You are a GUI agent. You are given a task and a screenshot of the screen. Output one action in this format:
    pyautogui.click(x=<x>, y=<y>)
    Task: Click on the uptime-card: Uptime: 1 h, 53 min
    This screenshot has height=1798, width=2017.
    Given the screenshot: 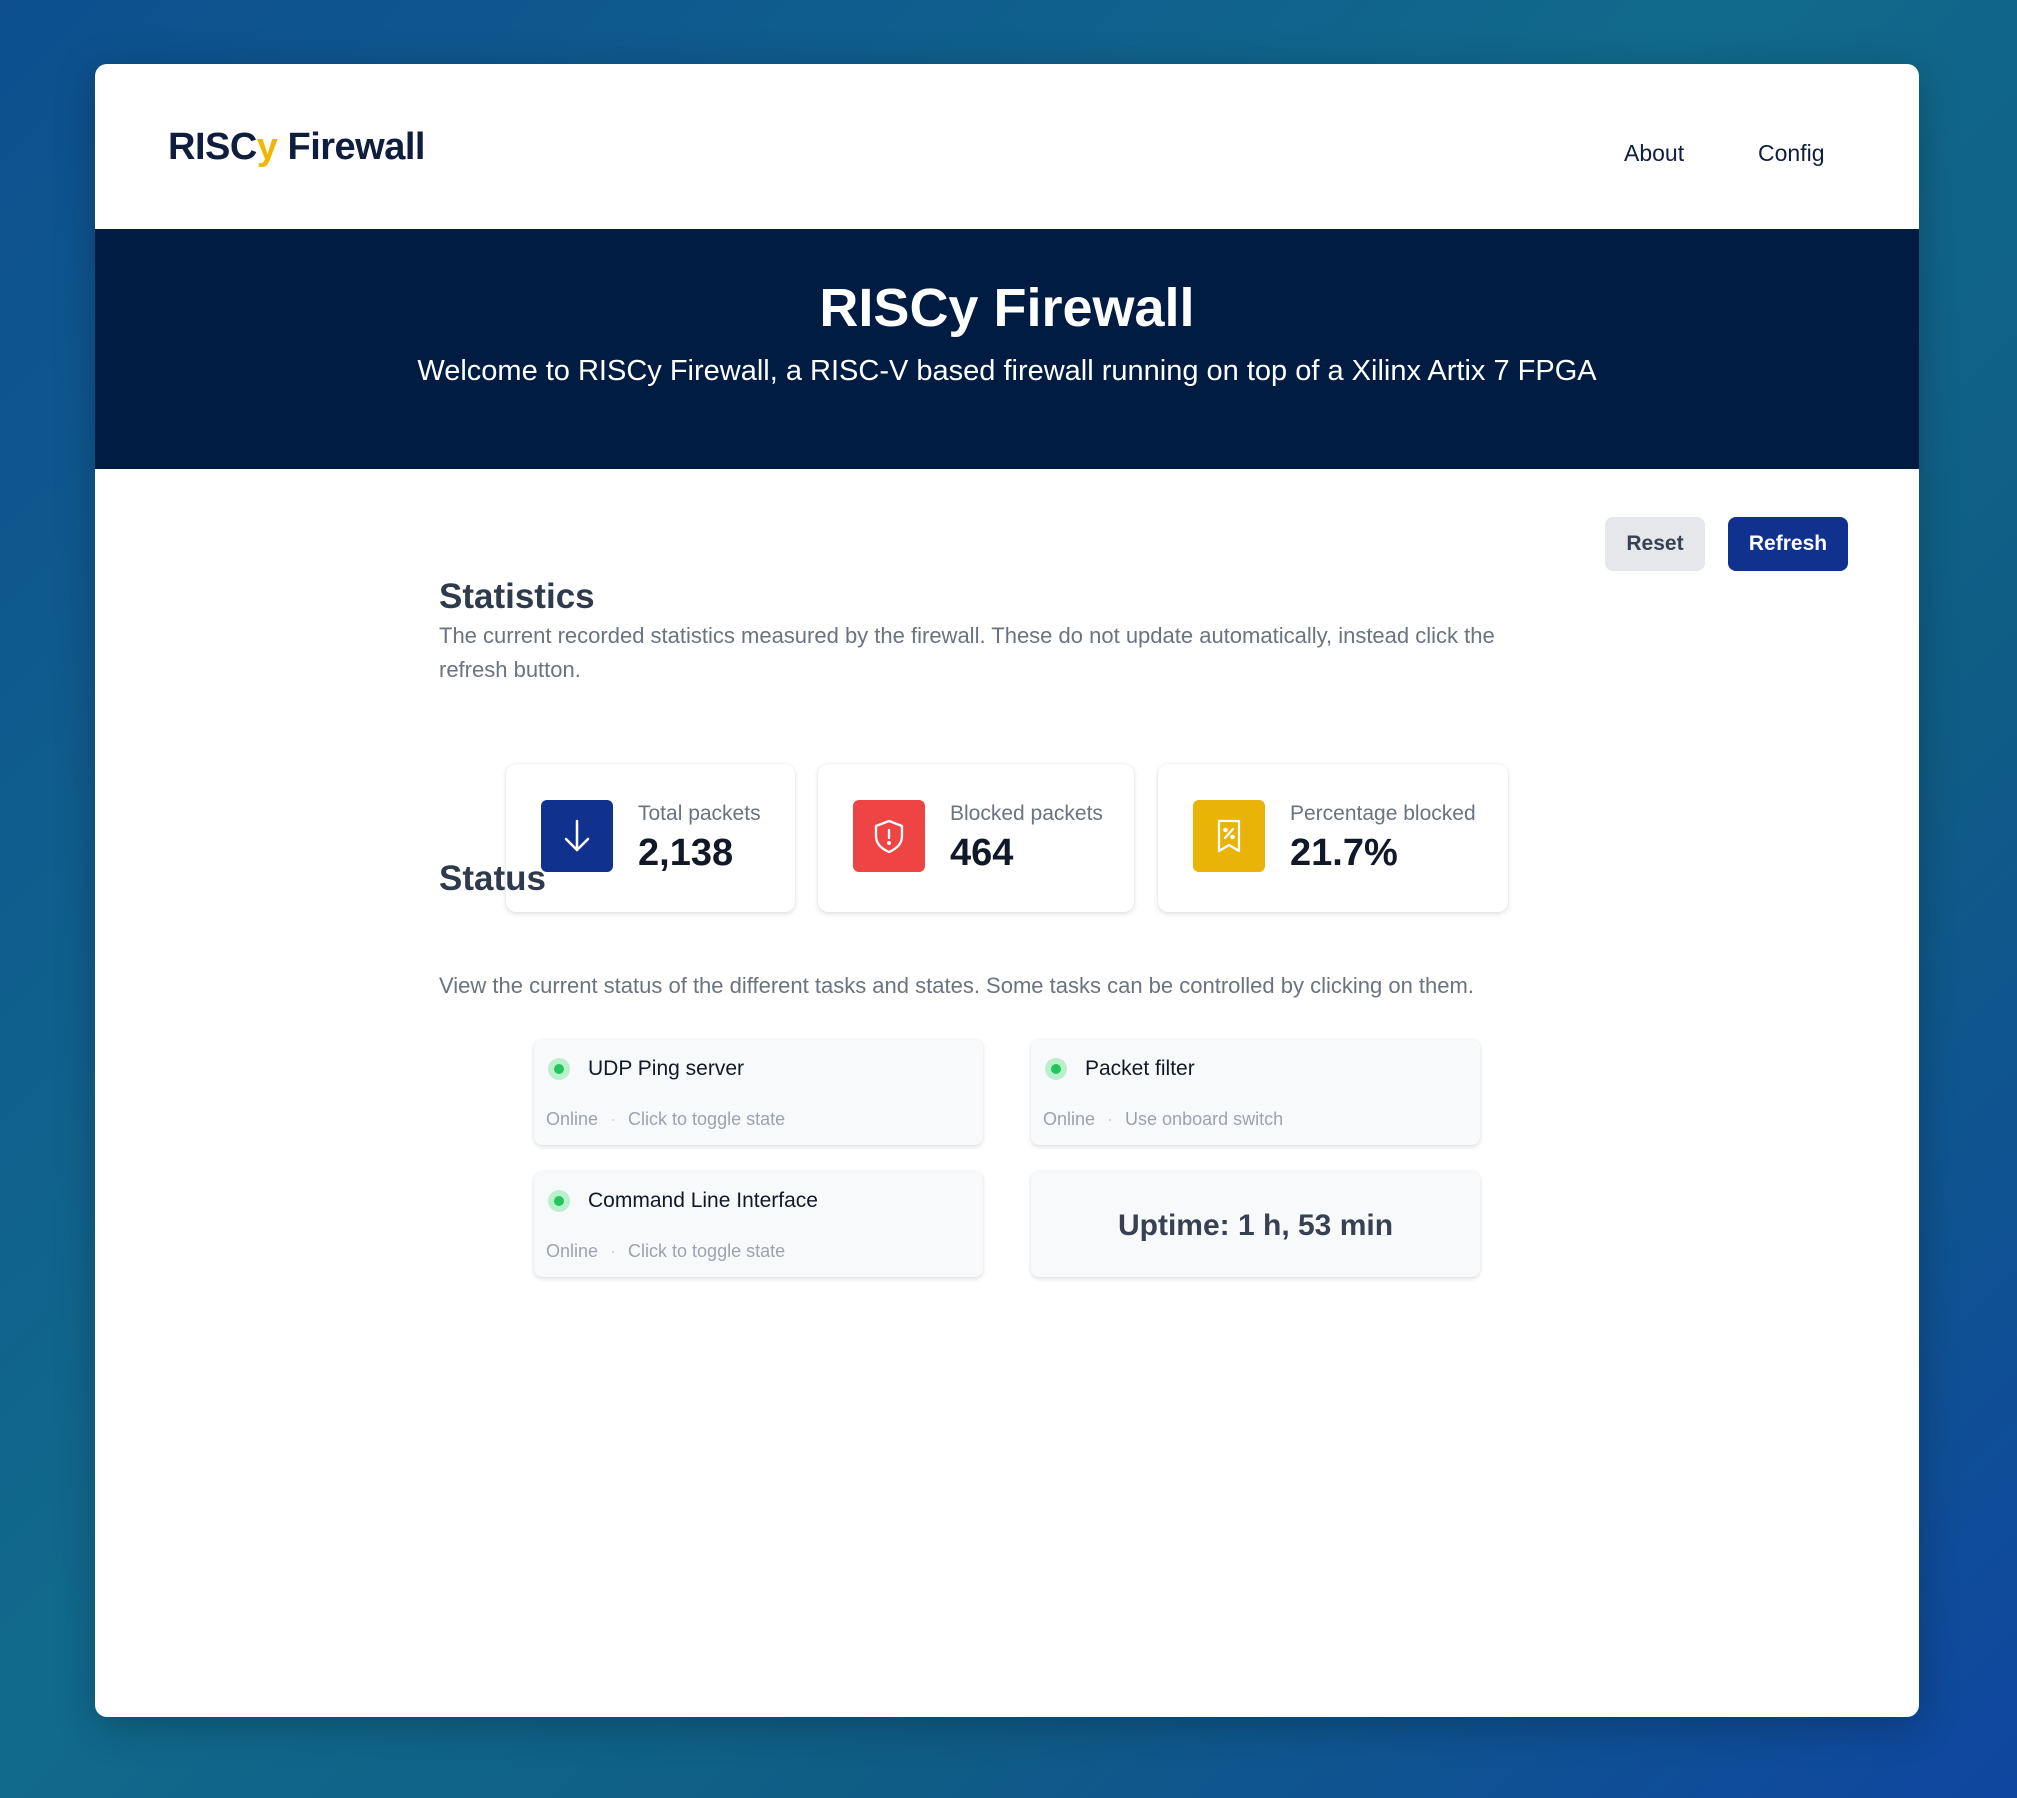 What is the action you would take?
    pyautogui.click(x=1255, y=1224)
    